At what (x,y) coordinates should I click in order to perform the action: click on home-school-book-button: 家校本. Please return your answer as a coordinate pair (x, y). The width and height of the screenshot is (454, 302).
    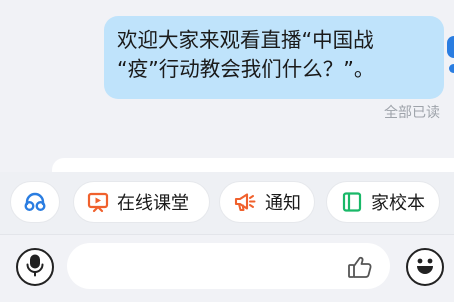
    Looking at the image, I should click on (383, 202).